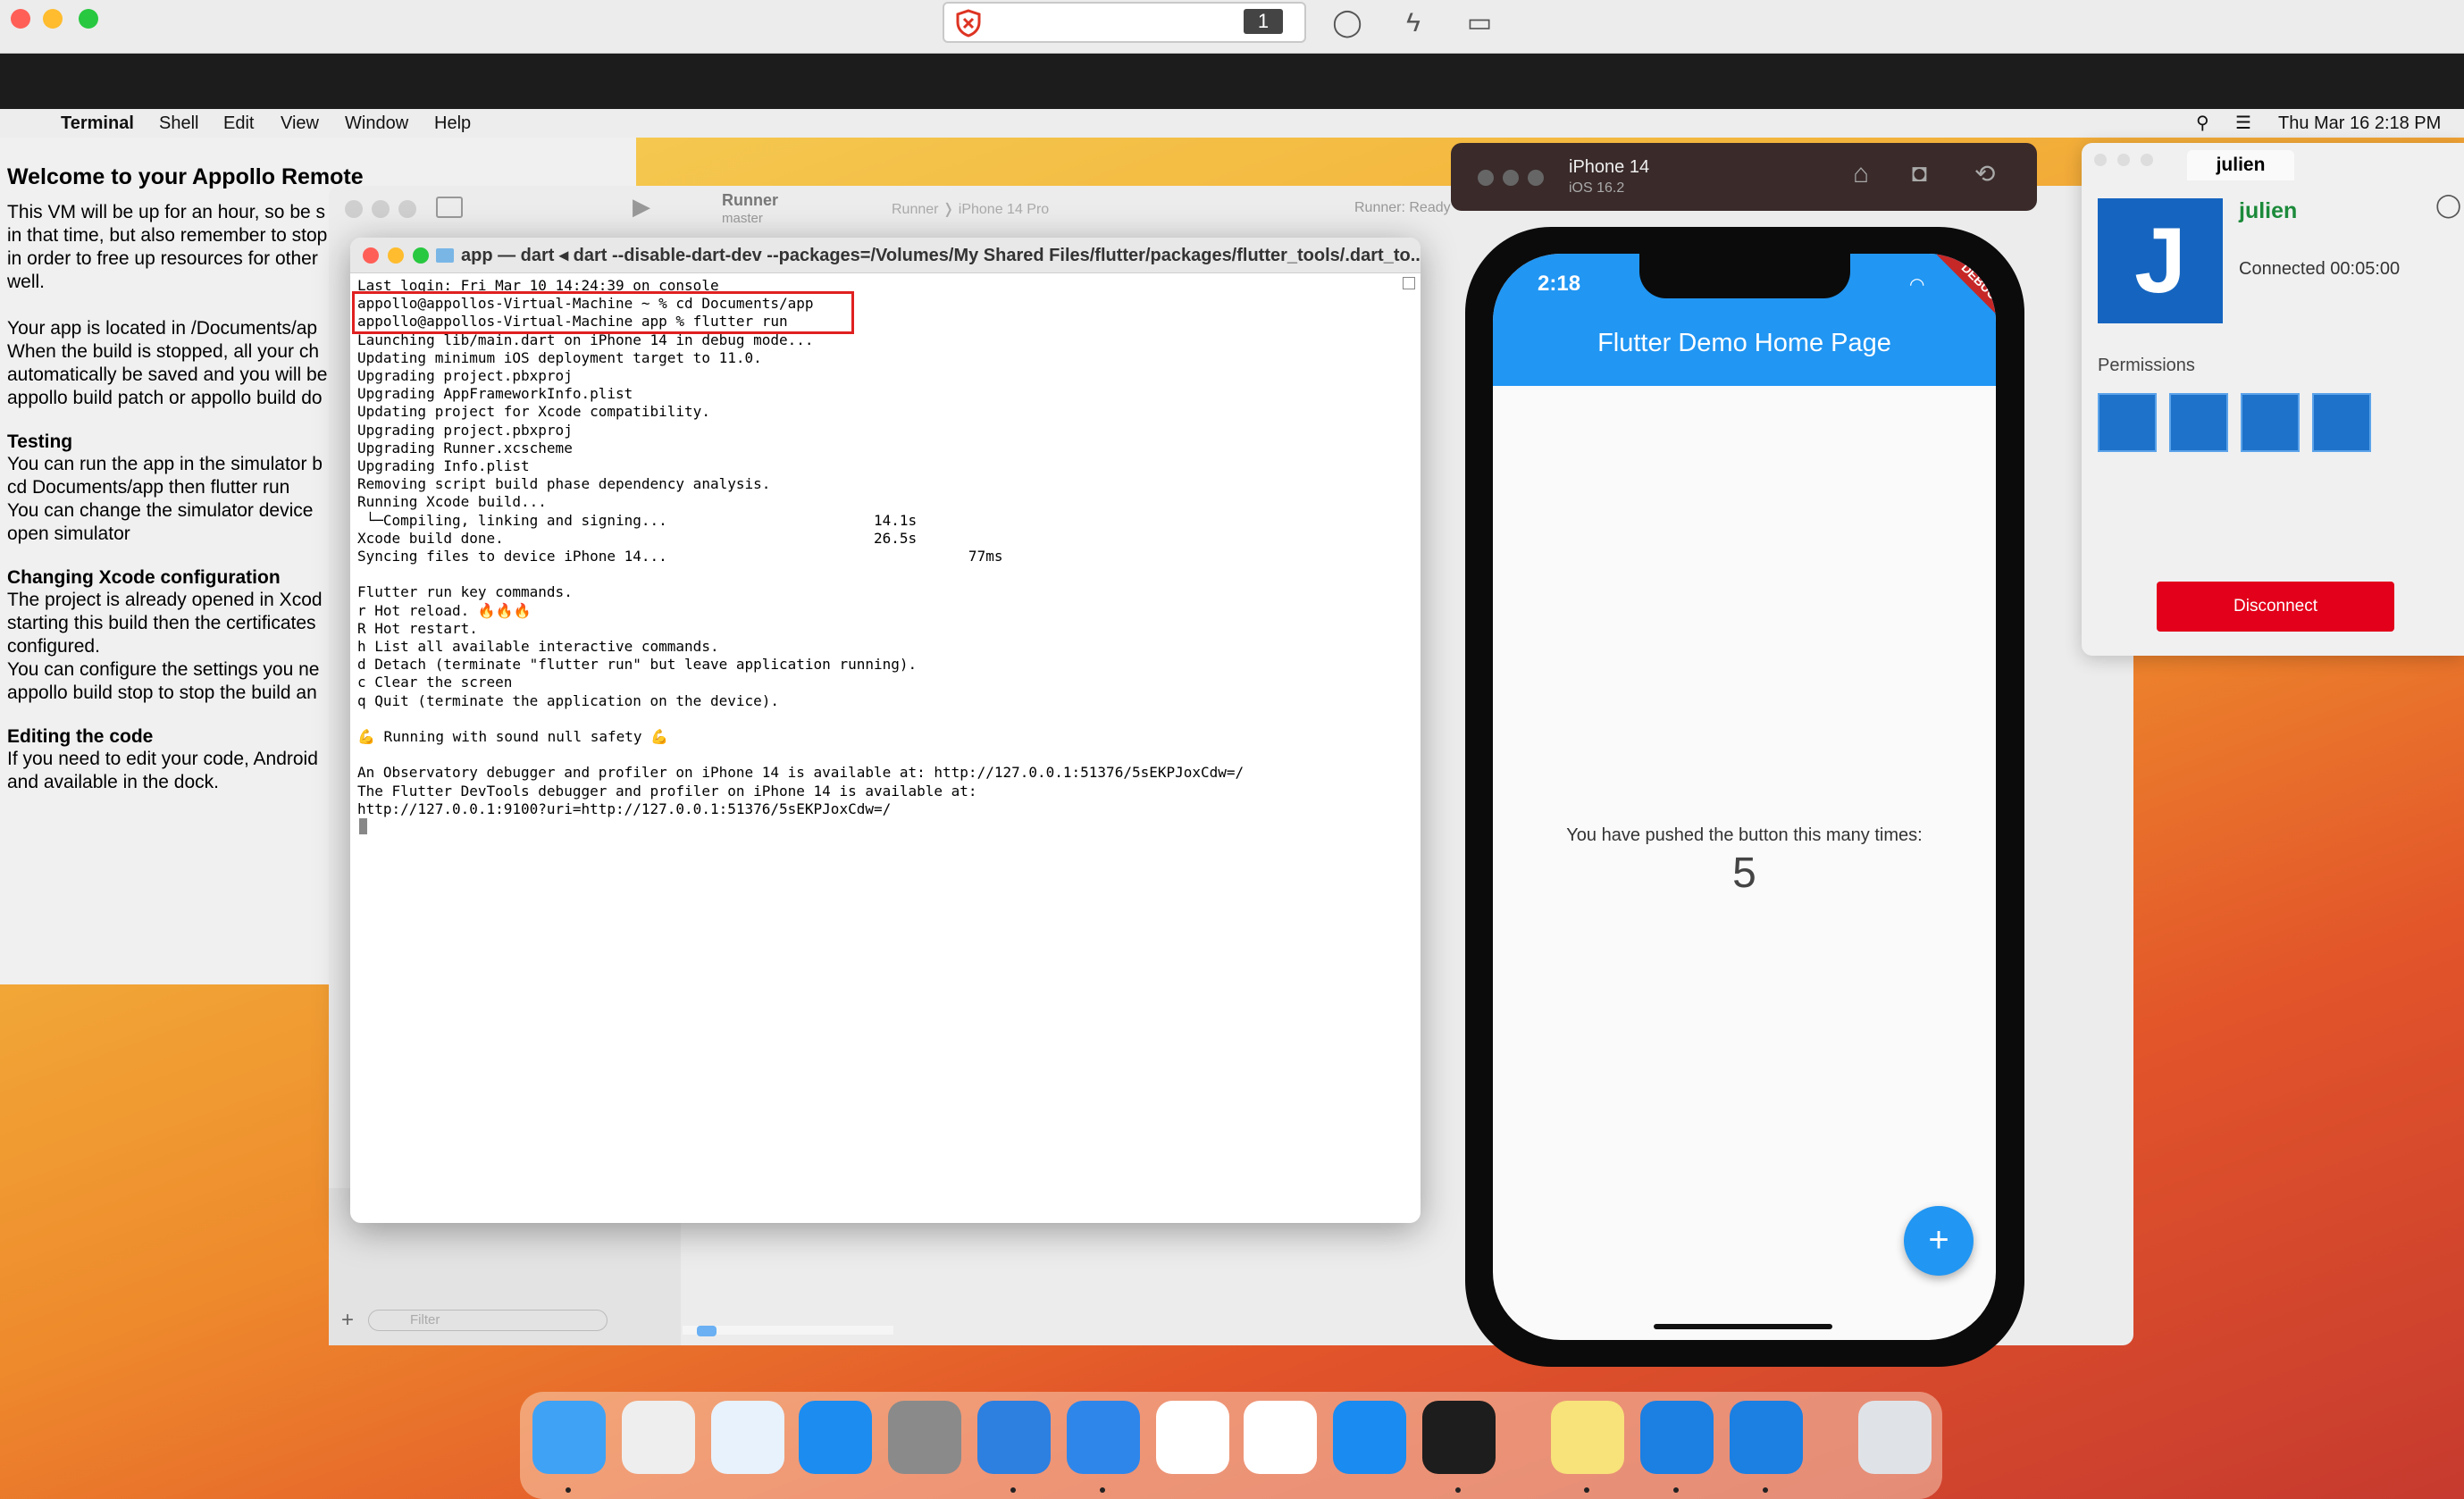 This screenshot has width=2464, height=1499. I want to click on panel-minimize-button, so click(2123, 160).